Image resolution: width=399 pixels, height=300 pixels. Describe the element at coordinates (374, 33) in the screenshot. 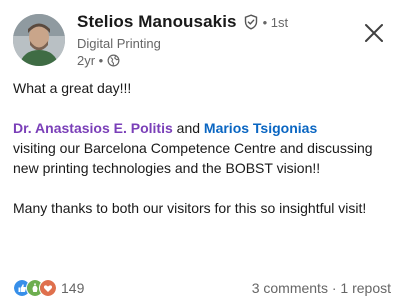

I see `close-icon` at that location.